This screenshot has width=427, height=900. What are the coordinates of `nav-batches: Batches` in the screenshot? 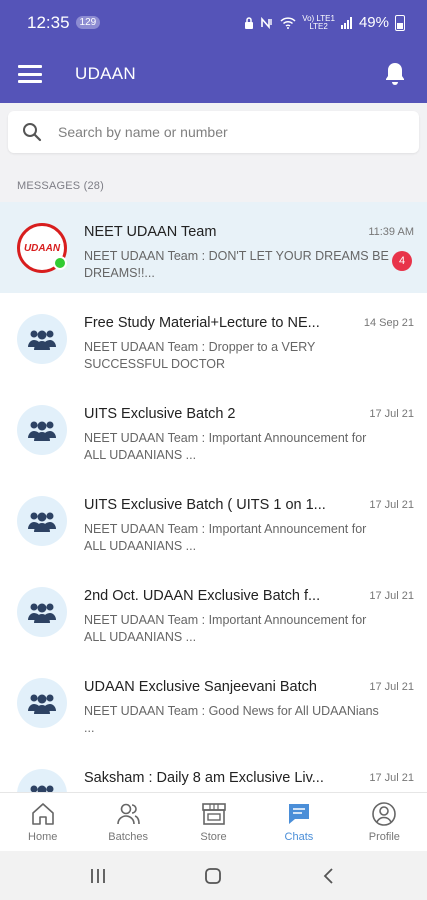 It's located at (127, 822).